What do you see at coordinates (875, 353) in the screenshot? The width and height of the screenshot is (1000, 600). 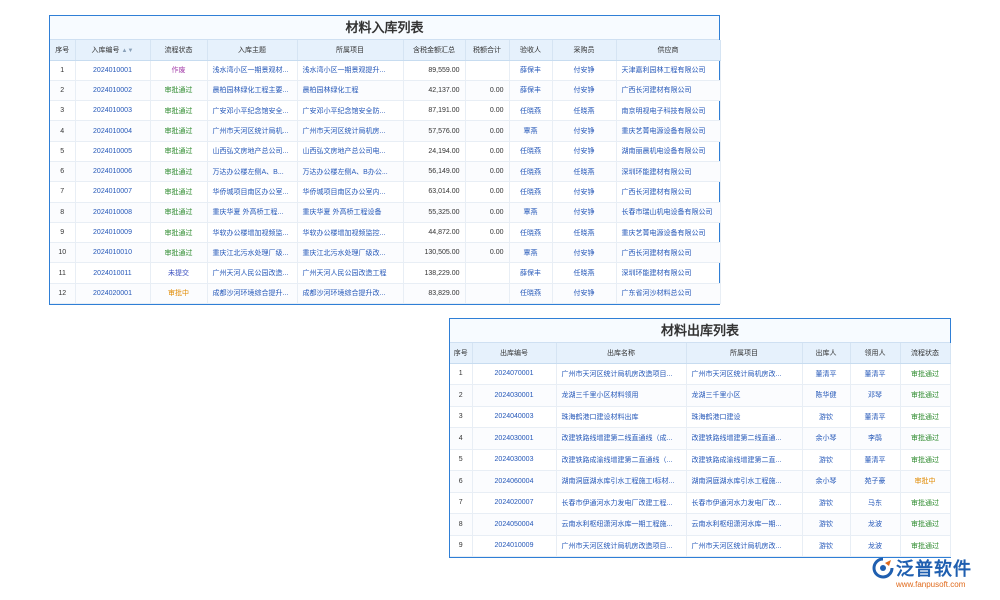 I see `col-header-receiver: 领用人` at bounding box center [875, 353].